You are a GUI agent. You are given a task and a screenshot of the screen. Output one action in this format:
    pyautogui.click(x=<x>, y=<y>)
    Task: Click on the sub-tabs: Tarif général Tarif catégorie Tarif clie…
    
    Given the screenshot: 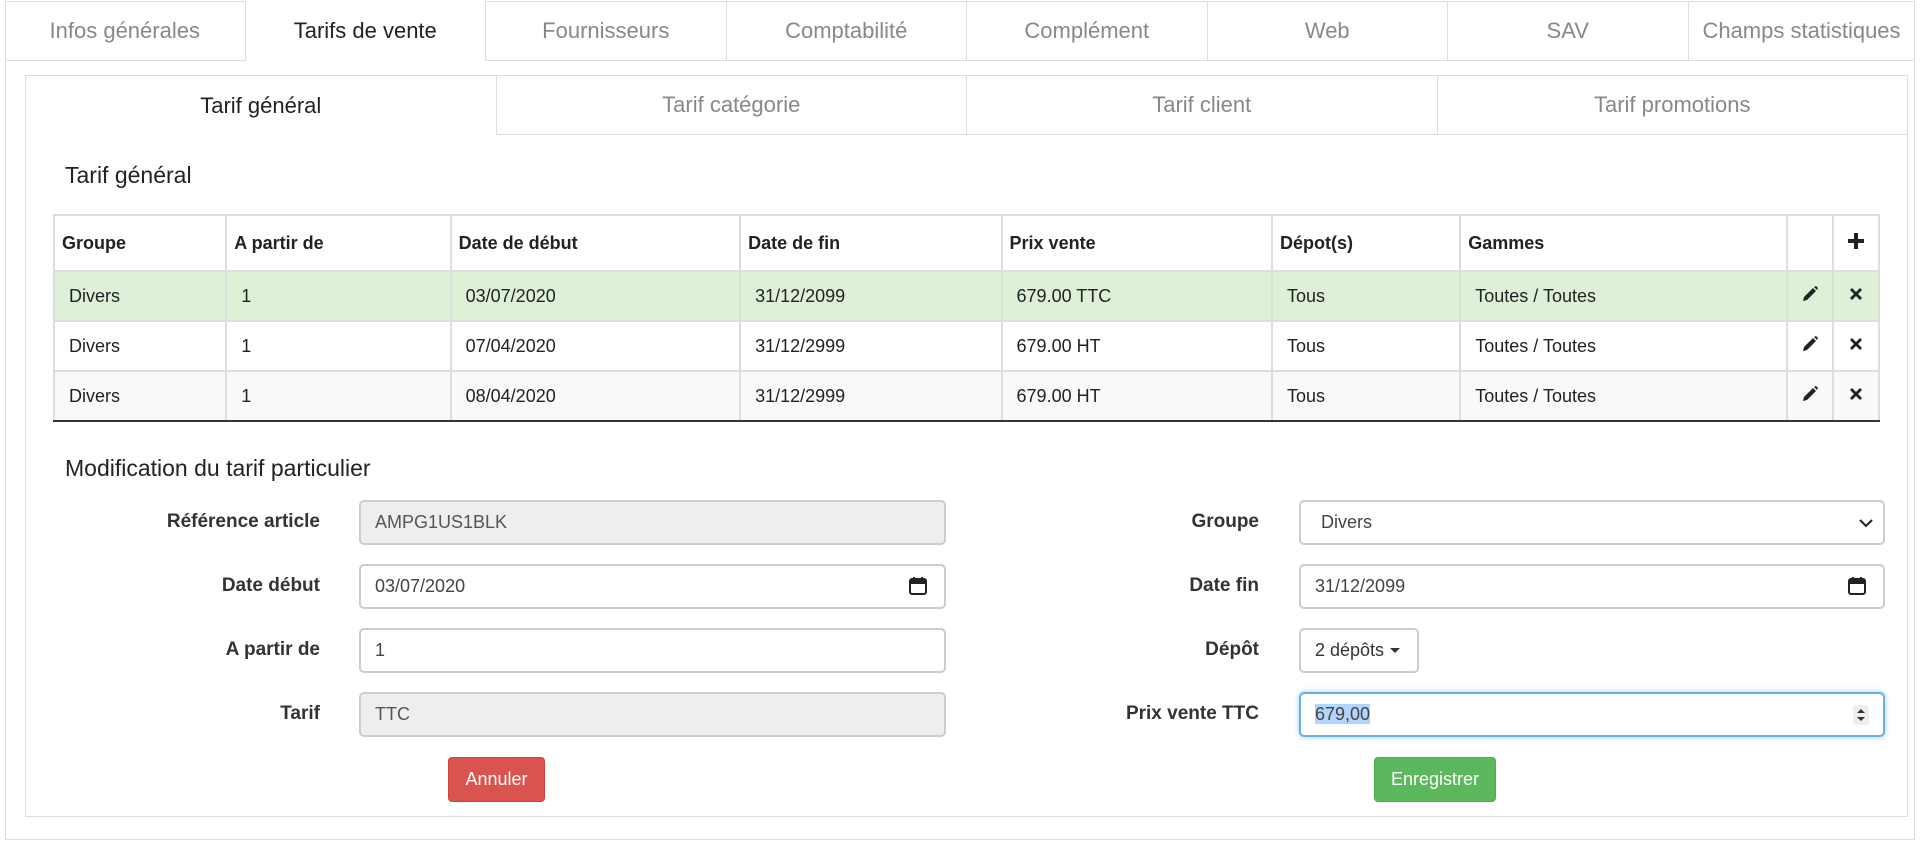 What is the action you would take?
    pyautogui.click(x=966, y=105)
    